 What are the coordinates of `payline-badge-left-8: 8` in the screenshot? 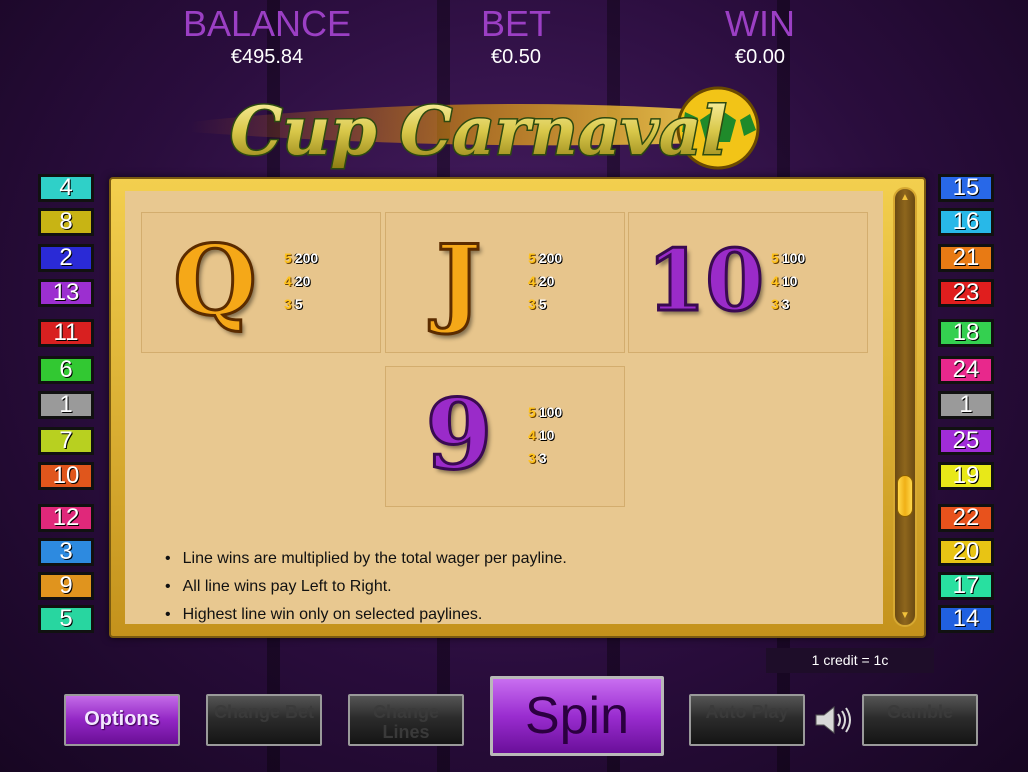 It's located at (66, 222).